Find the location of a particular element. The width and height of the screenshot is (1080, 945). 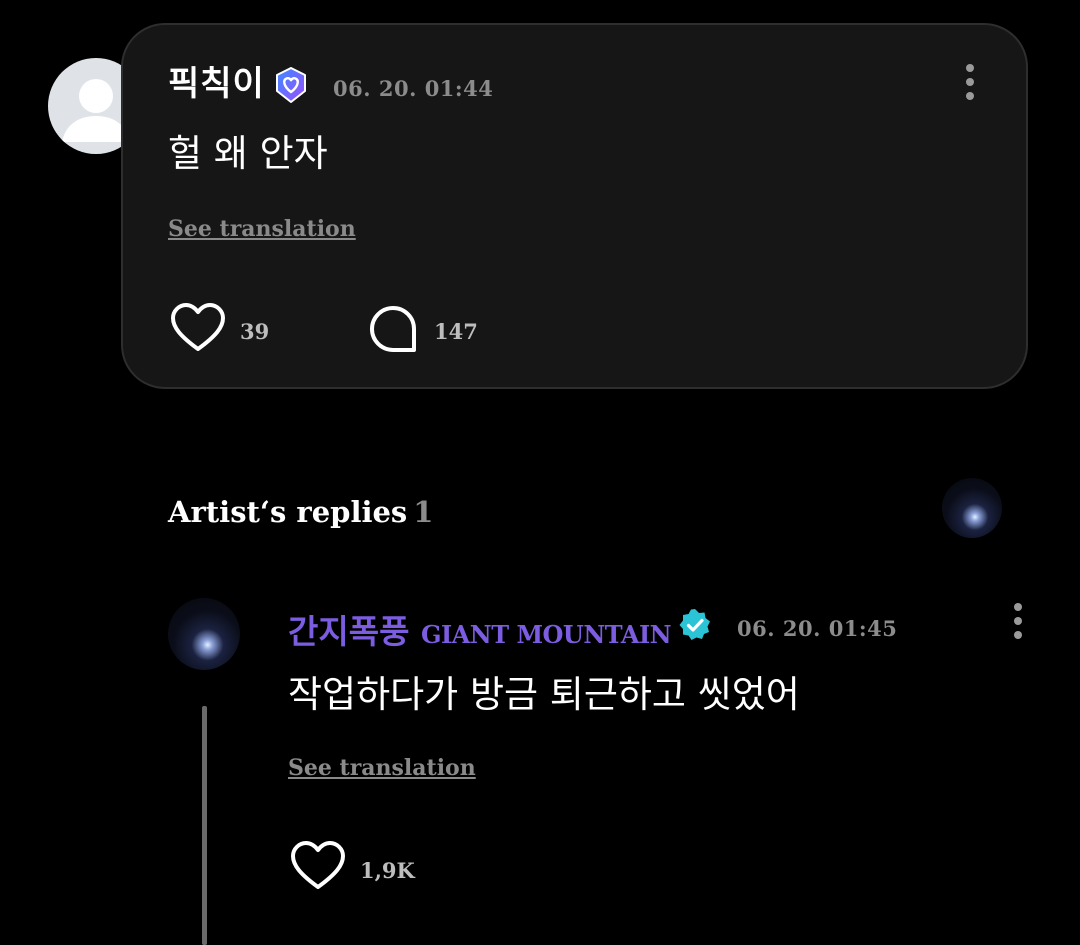

comment-bubble-icon is located at coordinates (393, 329).